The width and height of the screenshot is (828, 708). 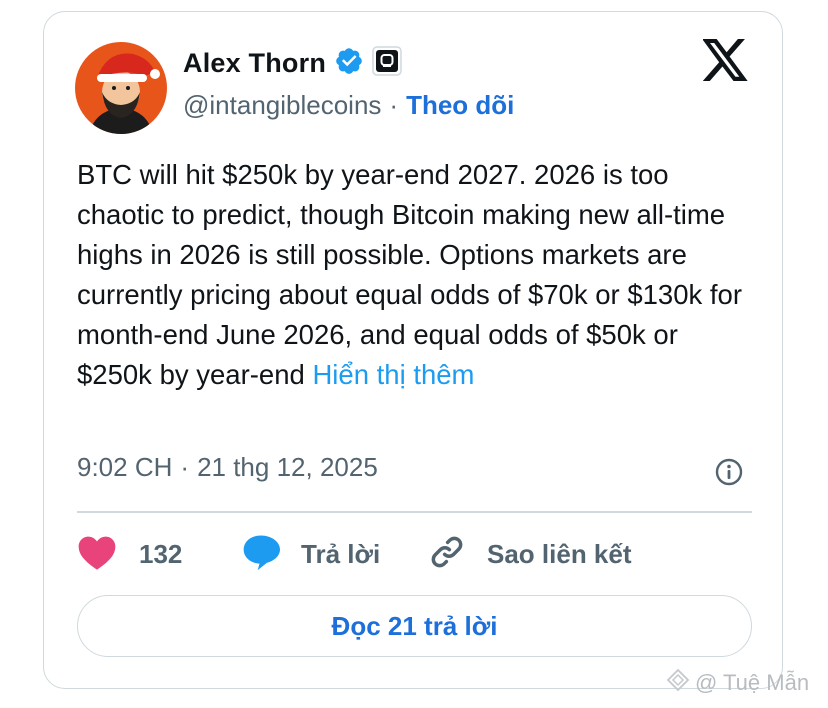 What do you see at coordinates (341, 553) in the screenshot?
I see `reply-label: Trả lời` at bounding box center [341, 553].